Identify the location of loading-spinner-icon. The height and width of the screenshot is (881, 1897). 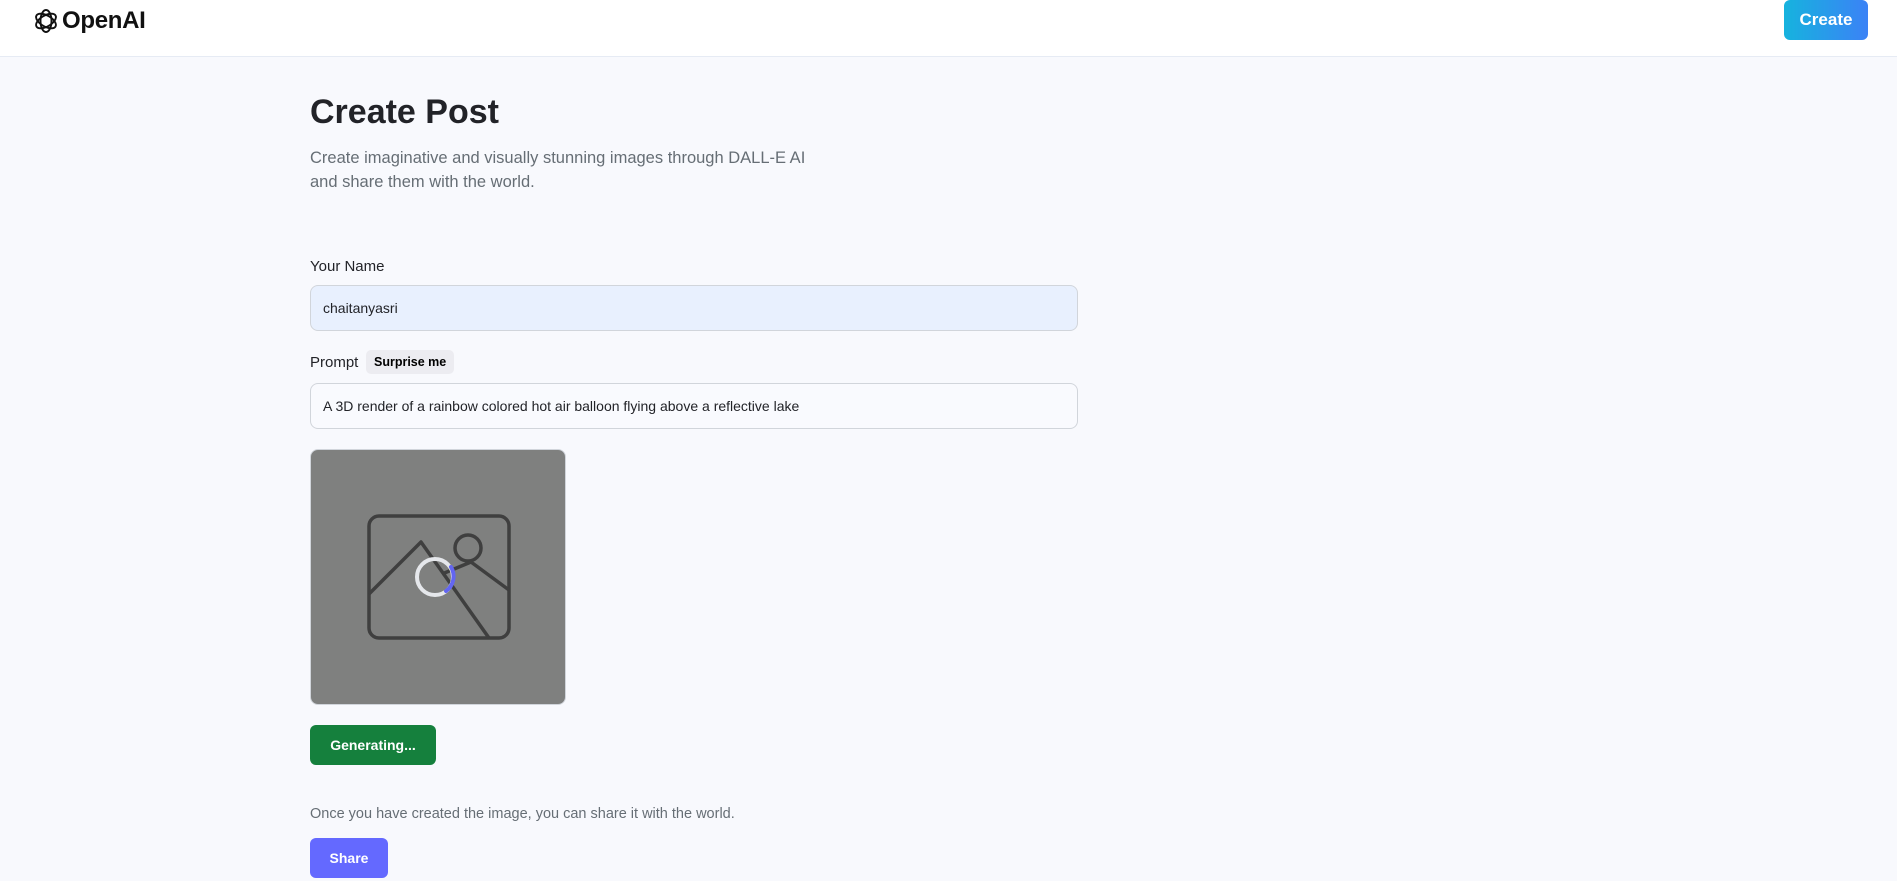
(435, 577).